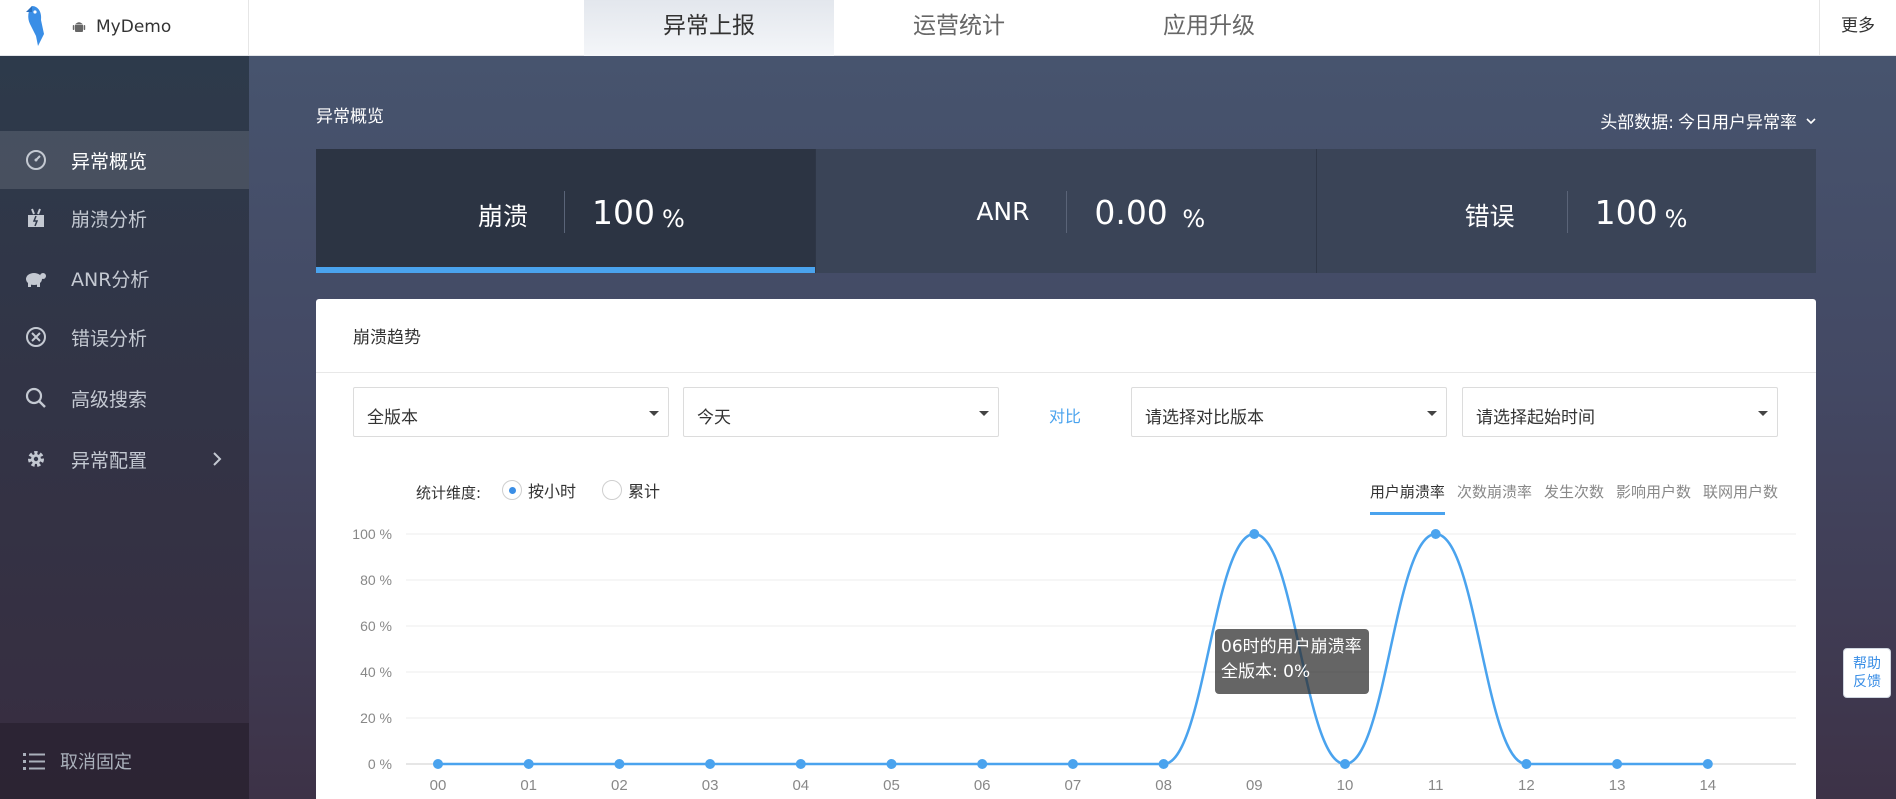 The image size is (1896, 799). I want to click on sidebar-item-exception-config: 异常配置, so click(124, 459).